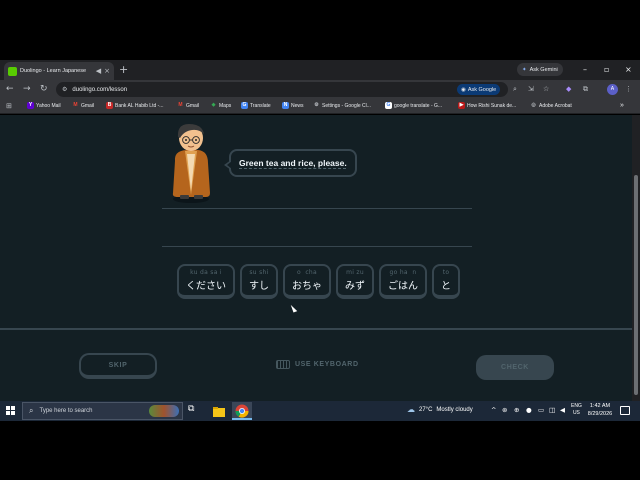 The width and height of the screenshot is (640, 480). I want to click on word-tile: go ha n ごはん, so click(403, 281).